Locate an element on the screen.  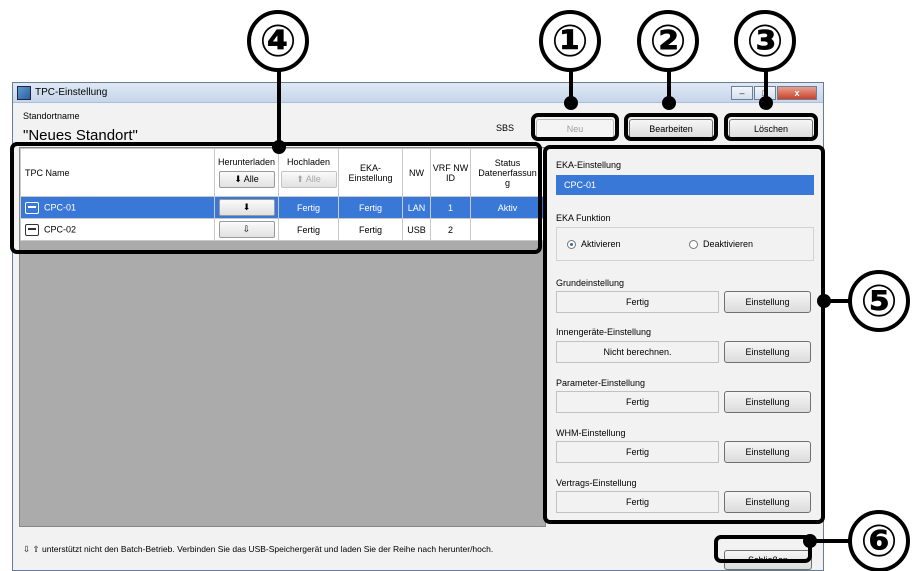
eka-function-label: EKA Funktion is located at coordinates (583, 218).